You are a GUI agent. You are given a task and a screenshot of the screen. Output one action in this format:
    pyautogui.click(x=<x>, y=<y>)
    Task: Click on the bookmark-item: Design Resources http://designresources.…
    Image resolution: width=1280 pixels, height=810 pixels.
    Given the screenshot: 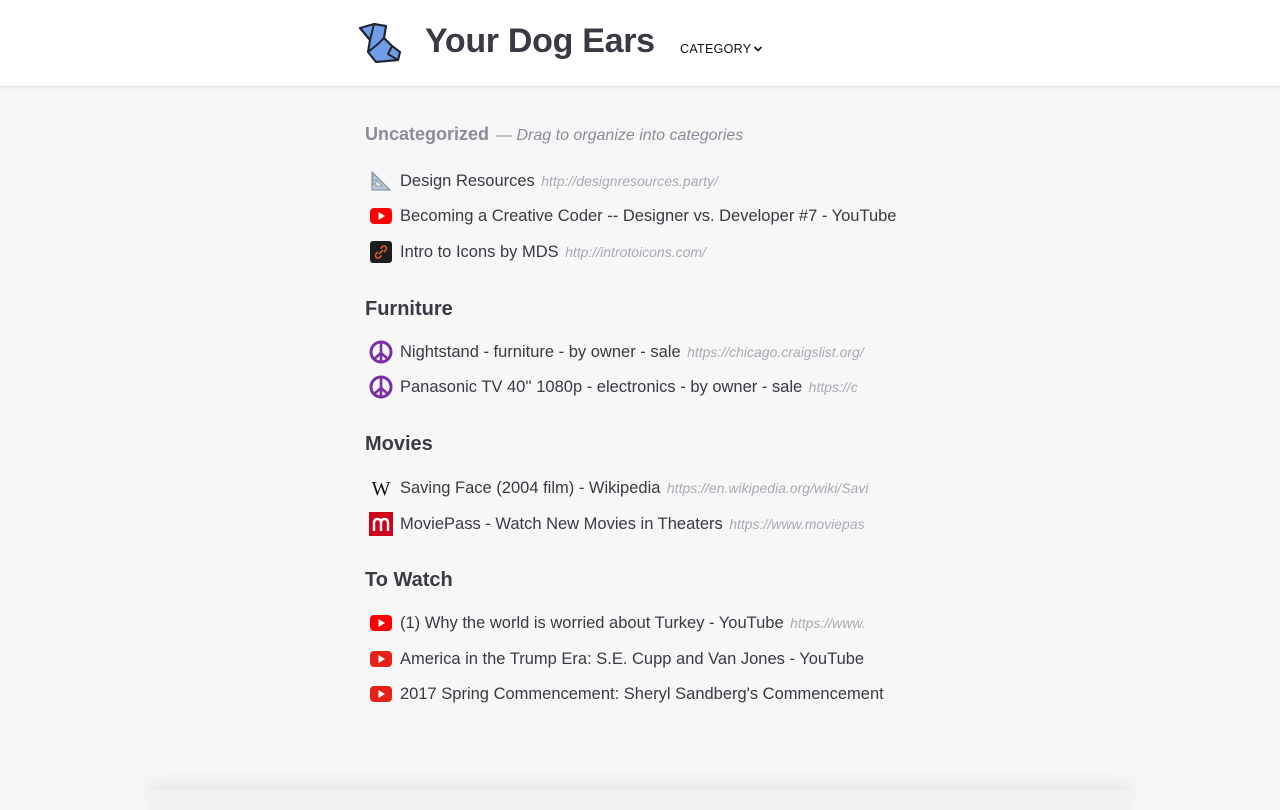 What is the action you would take?
    pyautogui.click(x=637, y=181)
    